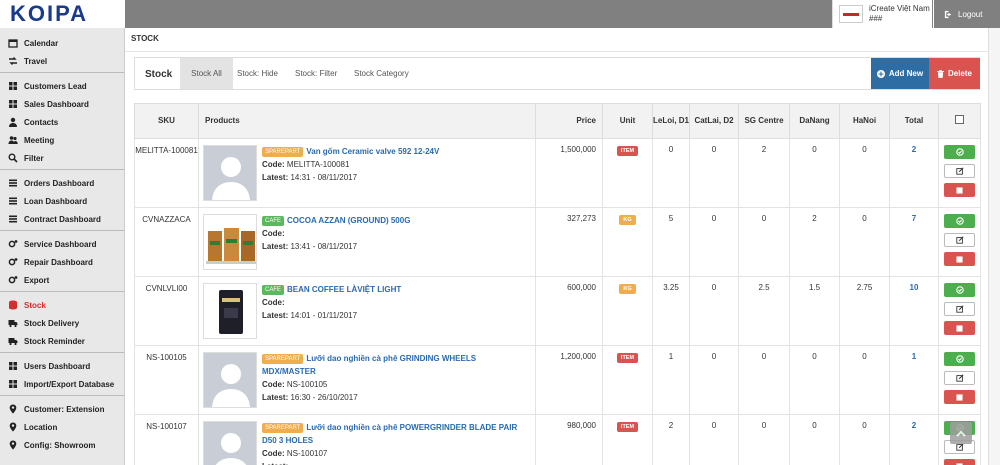 This screenshot has height=465, width=1000. I want to click on tab-stock-hide: Stock: Hide, so click(257, 73).